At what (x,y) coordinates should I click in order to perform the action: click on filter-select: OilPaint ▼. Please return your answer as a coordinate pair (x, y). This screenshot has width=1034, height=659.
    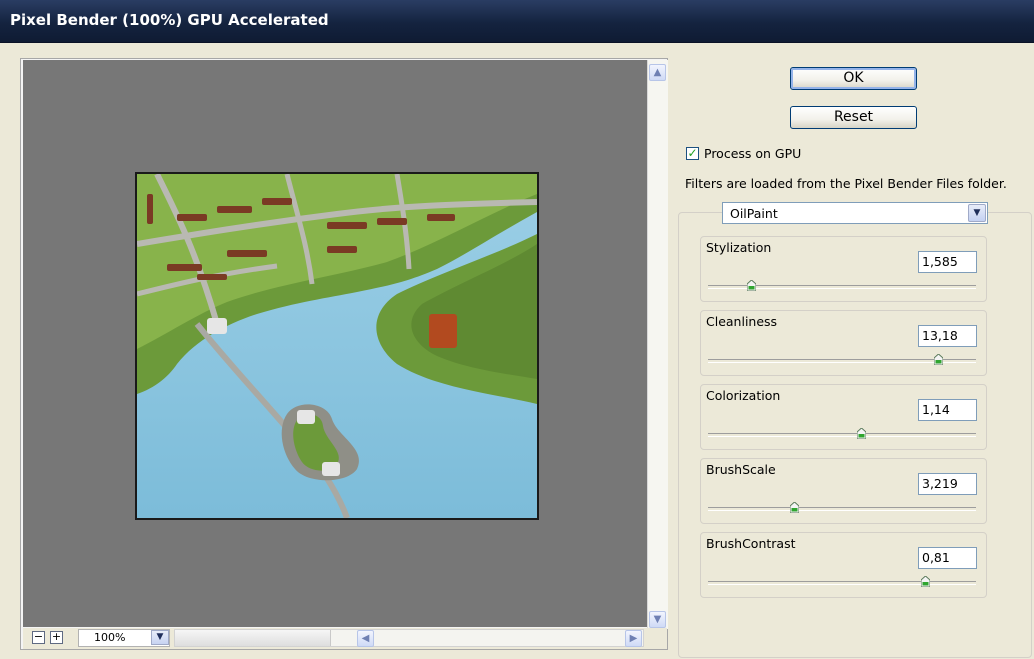
    Looking at the image, I should click on (855, 213).